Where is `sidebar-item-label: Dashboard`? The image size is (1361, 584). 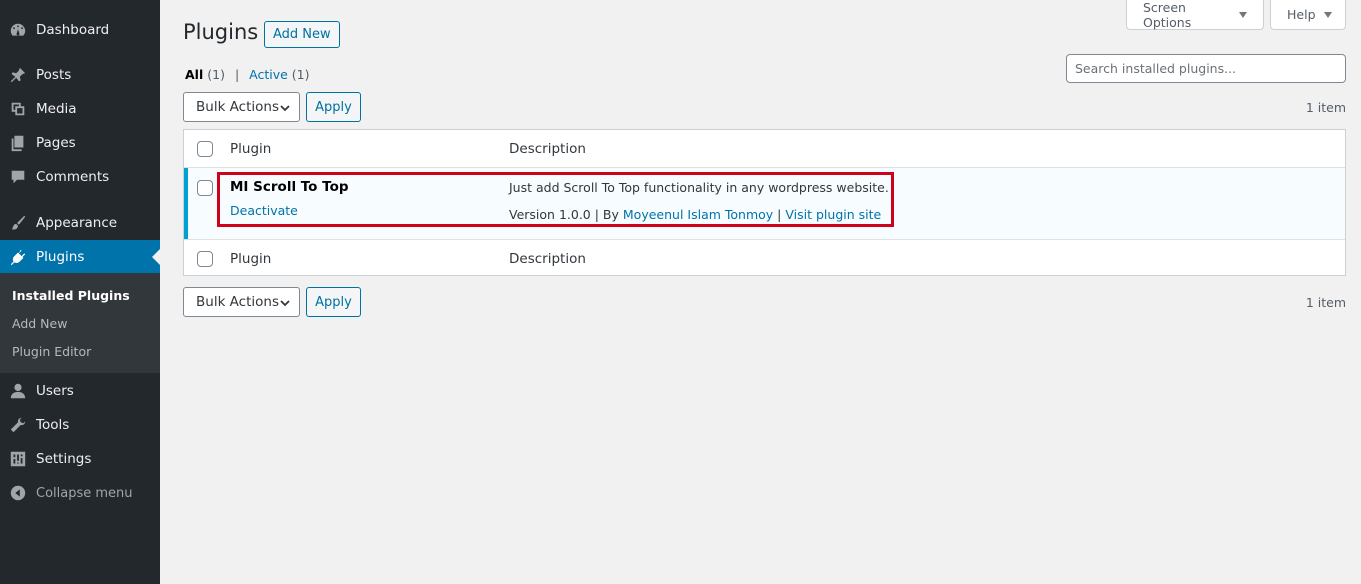 sidebar-item-label: Dashboard is located at coordinates (73, 30).